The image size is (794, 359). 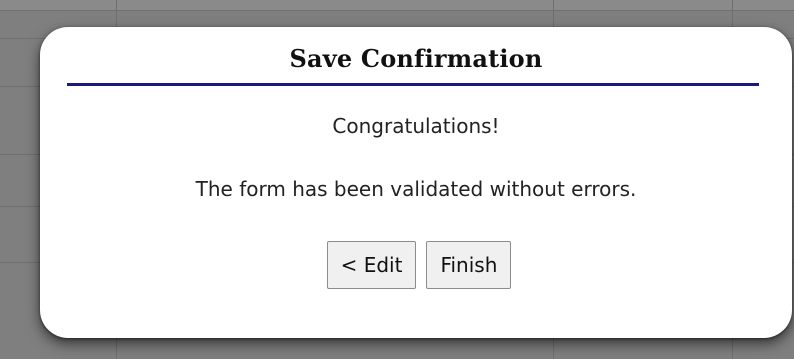 What do you see at coordinates (469, 265) in the screenshot?
I see `finish-button: Finish` at bounding box center [469, 265].